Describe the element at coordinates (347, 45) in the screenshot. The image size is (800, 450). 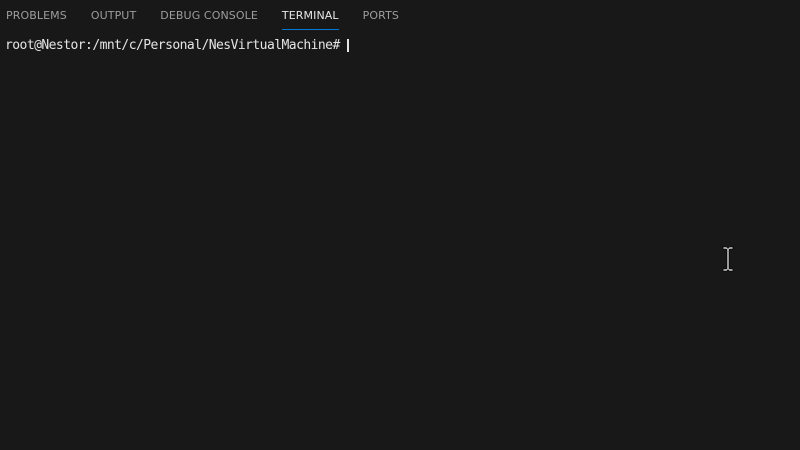
I see `terminal-cursor` at that location.